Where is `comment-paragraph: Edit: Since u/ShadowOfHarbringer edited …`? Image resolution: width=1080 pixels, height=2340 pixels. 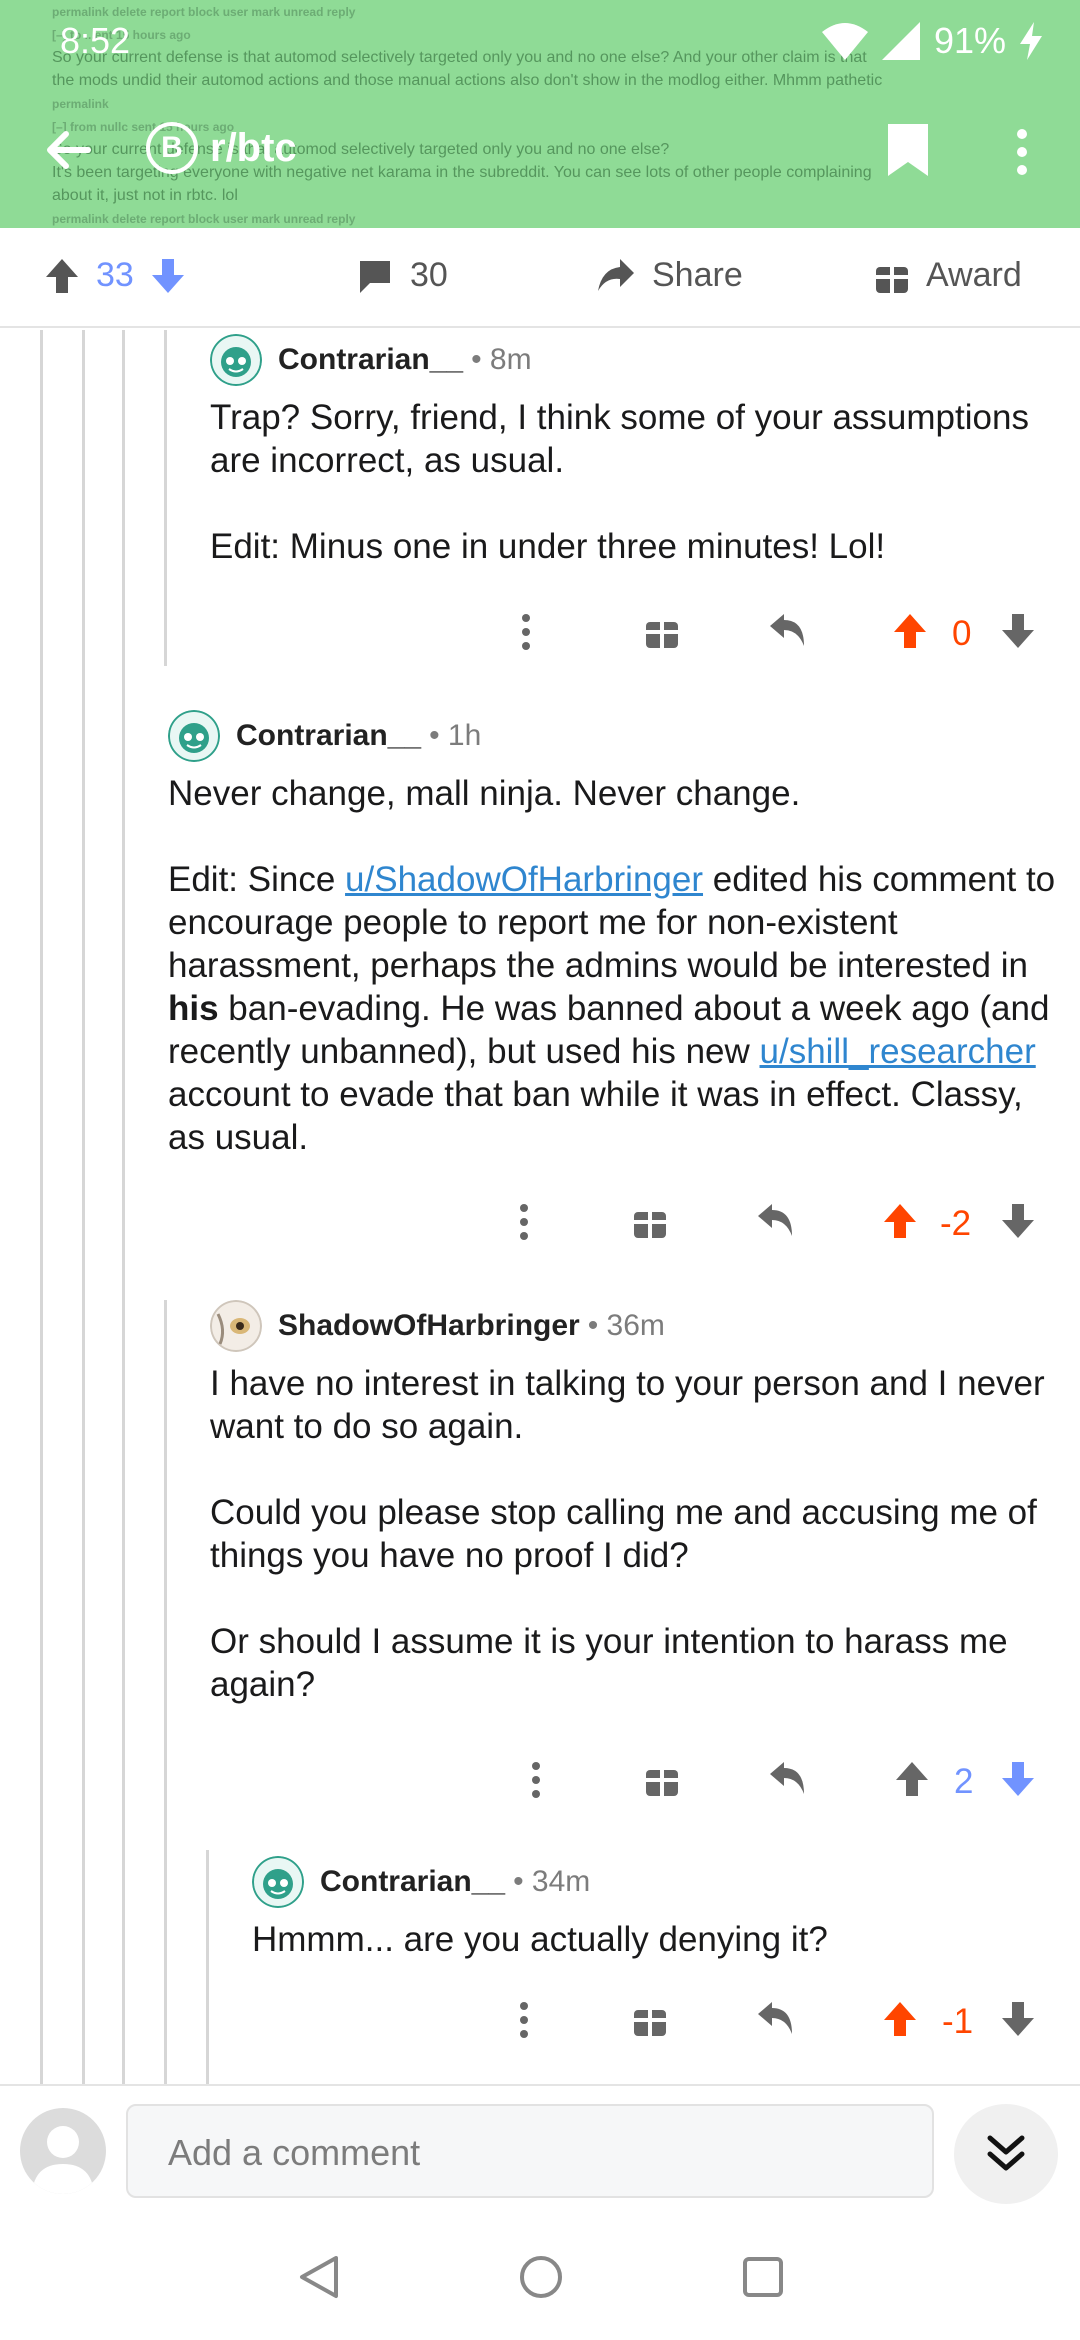 comment-paragraph: Edit: Since u/ShadowOfHarbringer edited … is located at coordinates (612, 1008).